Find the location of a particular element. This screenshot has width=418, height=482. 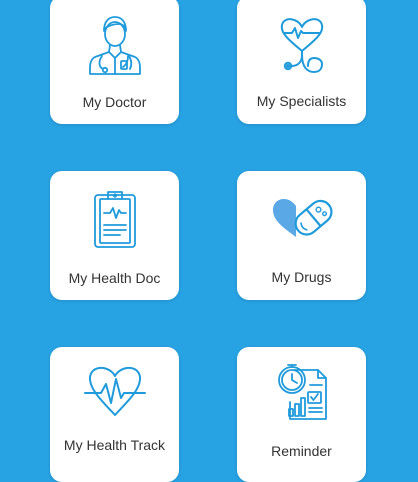

tile-my-health-doc: My Health Doc is located at coordinates (114, 235).